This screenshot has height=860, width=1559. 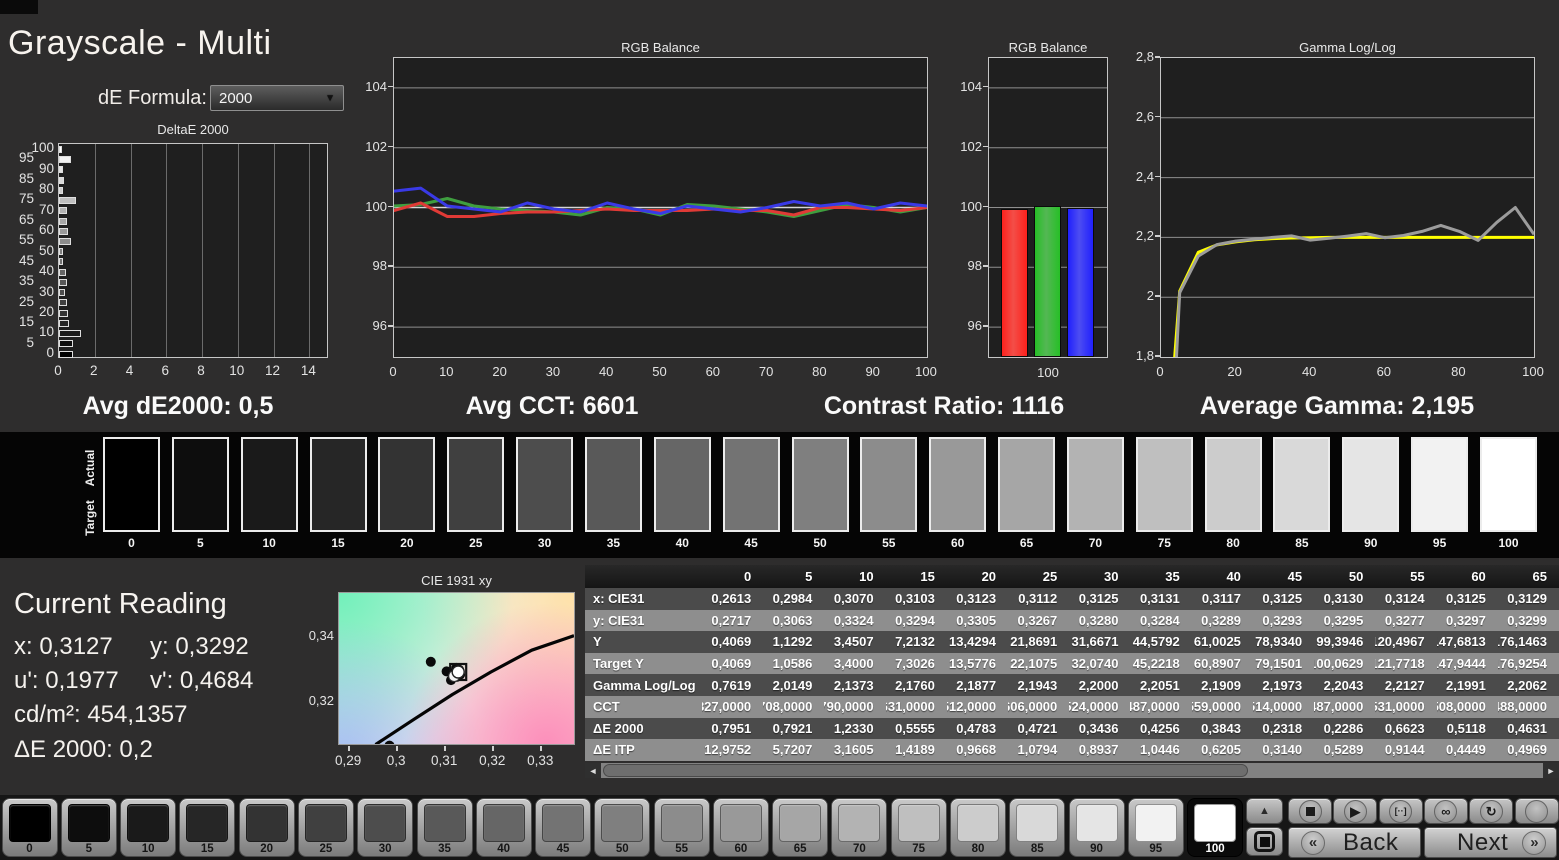 What do you see at coordinates (325, 827) in the screenshot?
I see `pattern-button-25: 25` at bounding box center [325, 827].